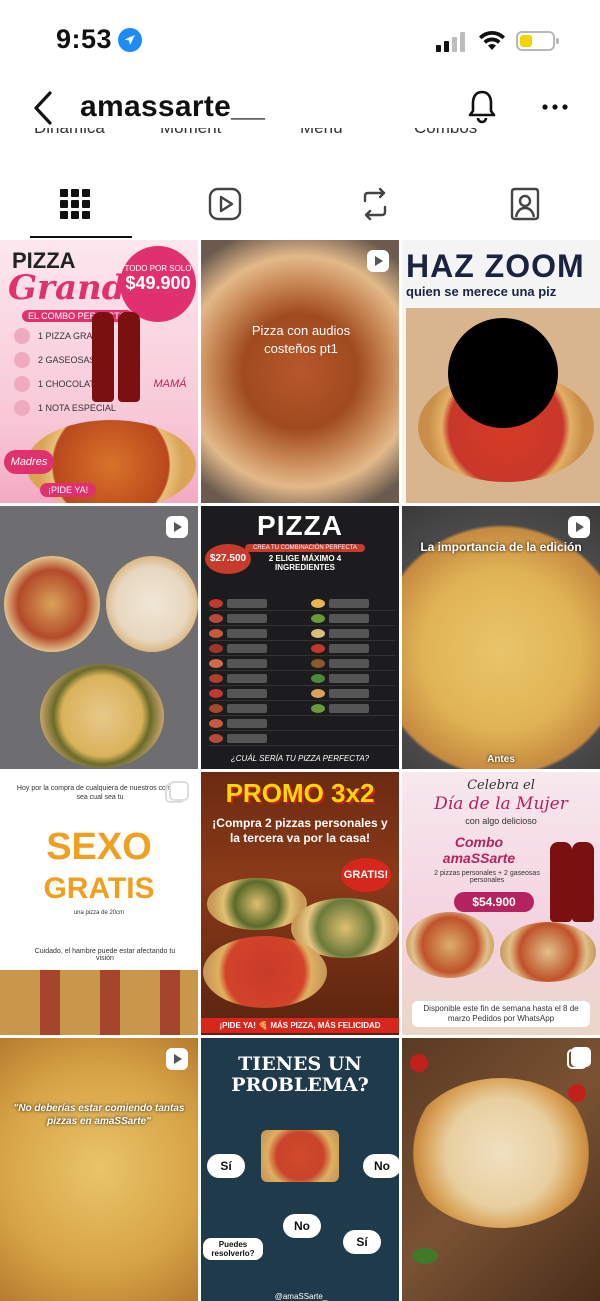  Describe the element at coordinates (495, 266) in the screenshot. I see `post-text: HAZ ZOOM` at that location.